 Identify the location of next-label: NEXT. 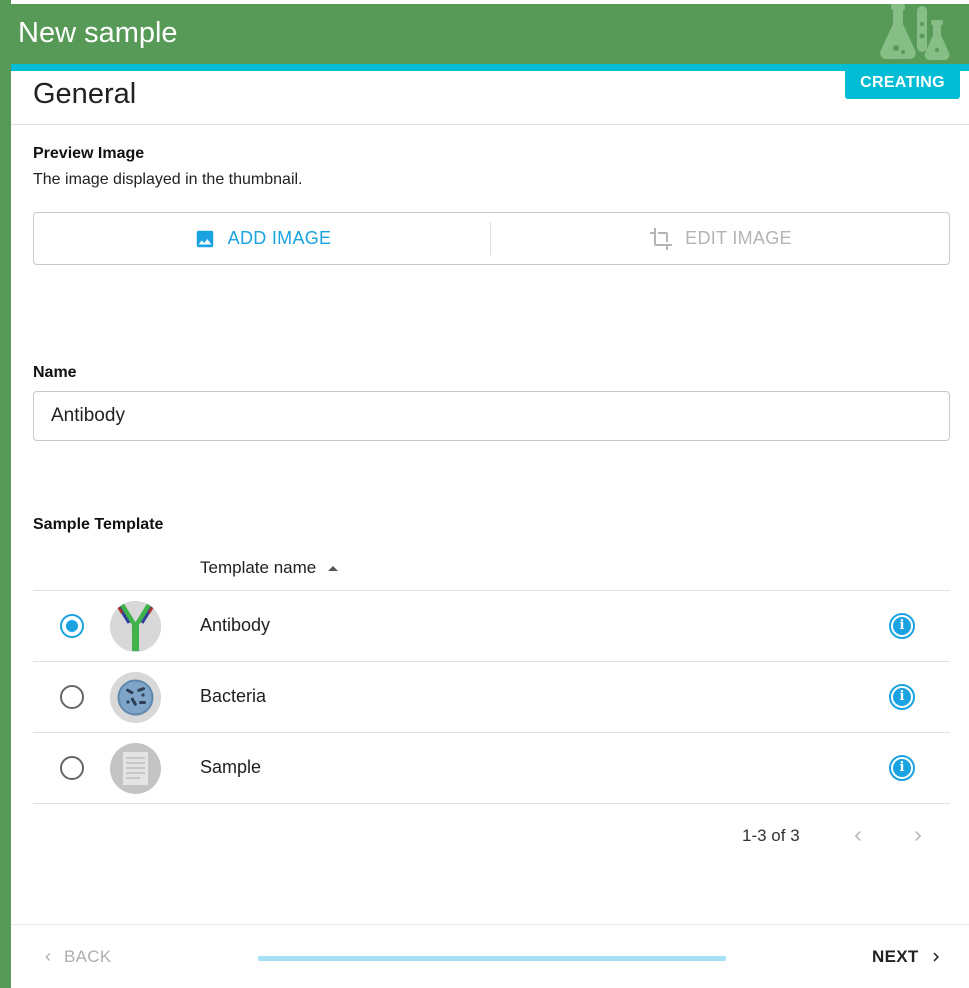
(895, 956).